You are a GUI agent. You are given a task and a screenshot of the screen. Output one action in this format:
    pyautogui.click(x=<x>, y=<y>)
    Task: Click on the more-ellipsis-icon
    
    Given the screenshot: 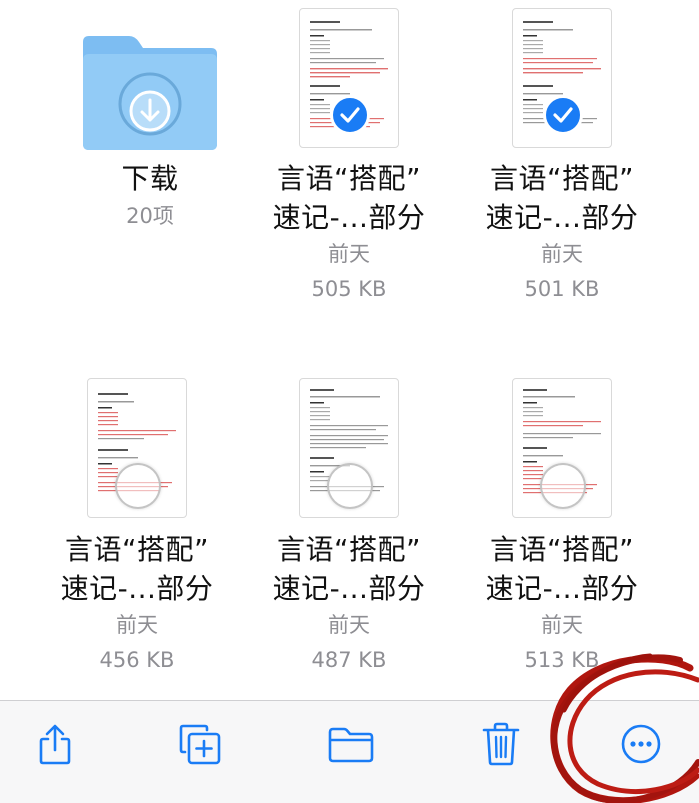 What is the action you would take?
    pyautogui.click(x=641, y=744)
    